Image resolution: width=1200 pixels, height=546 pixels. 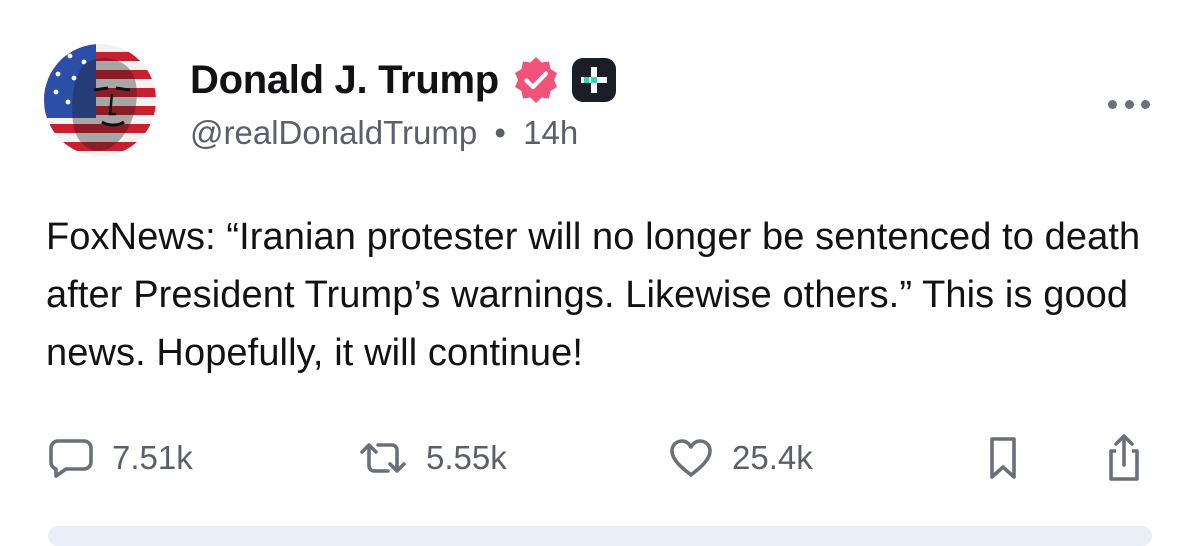 I want to click on author-handle: @realDonaldTrump, so click(x=333, y=132).